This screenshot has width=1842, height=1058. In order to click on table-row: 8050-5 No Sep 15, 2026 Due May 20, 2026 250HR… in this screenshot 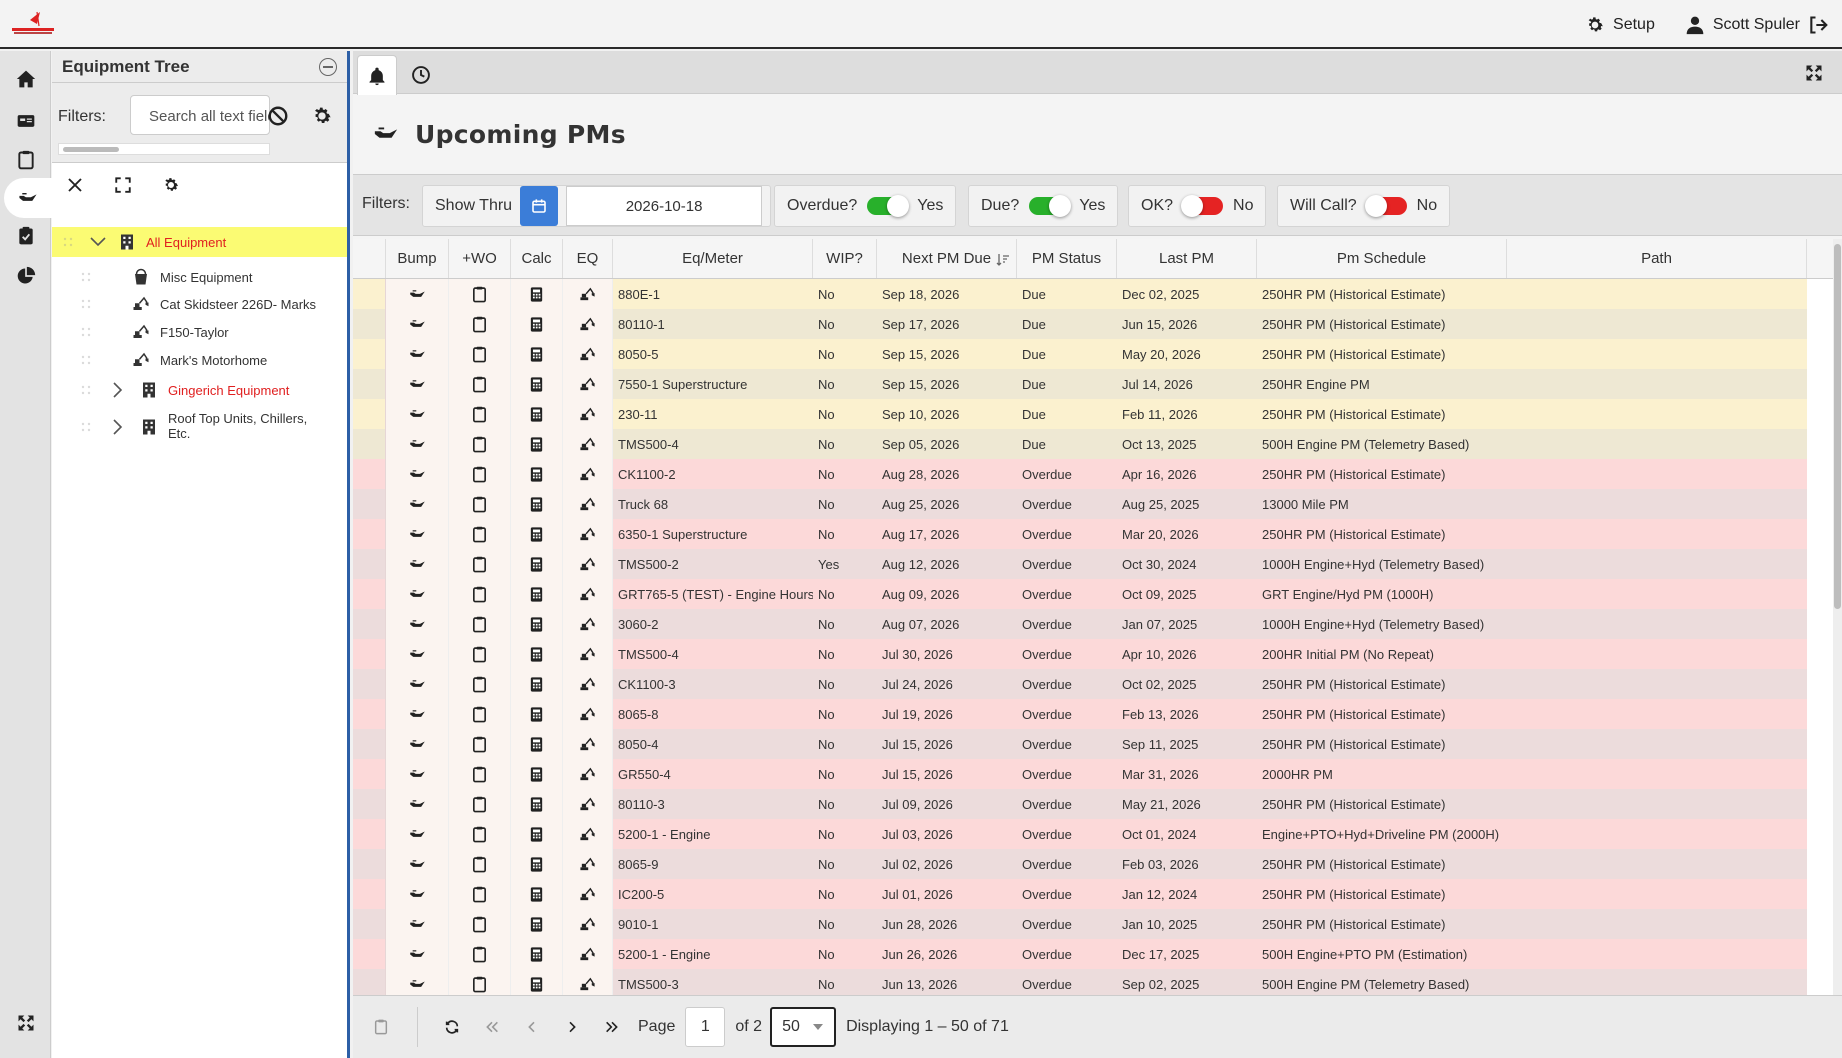, I will do `click(1093, 354)`.